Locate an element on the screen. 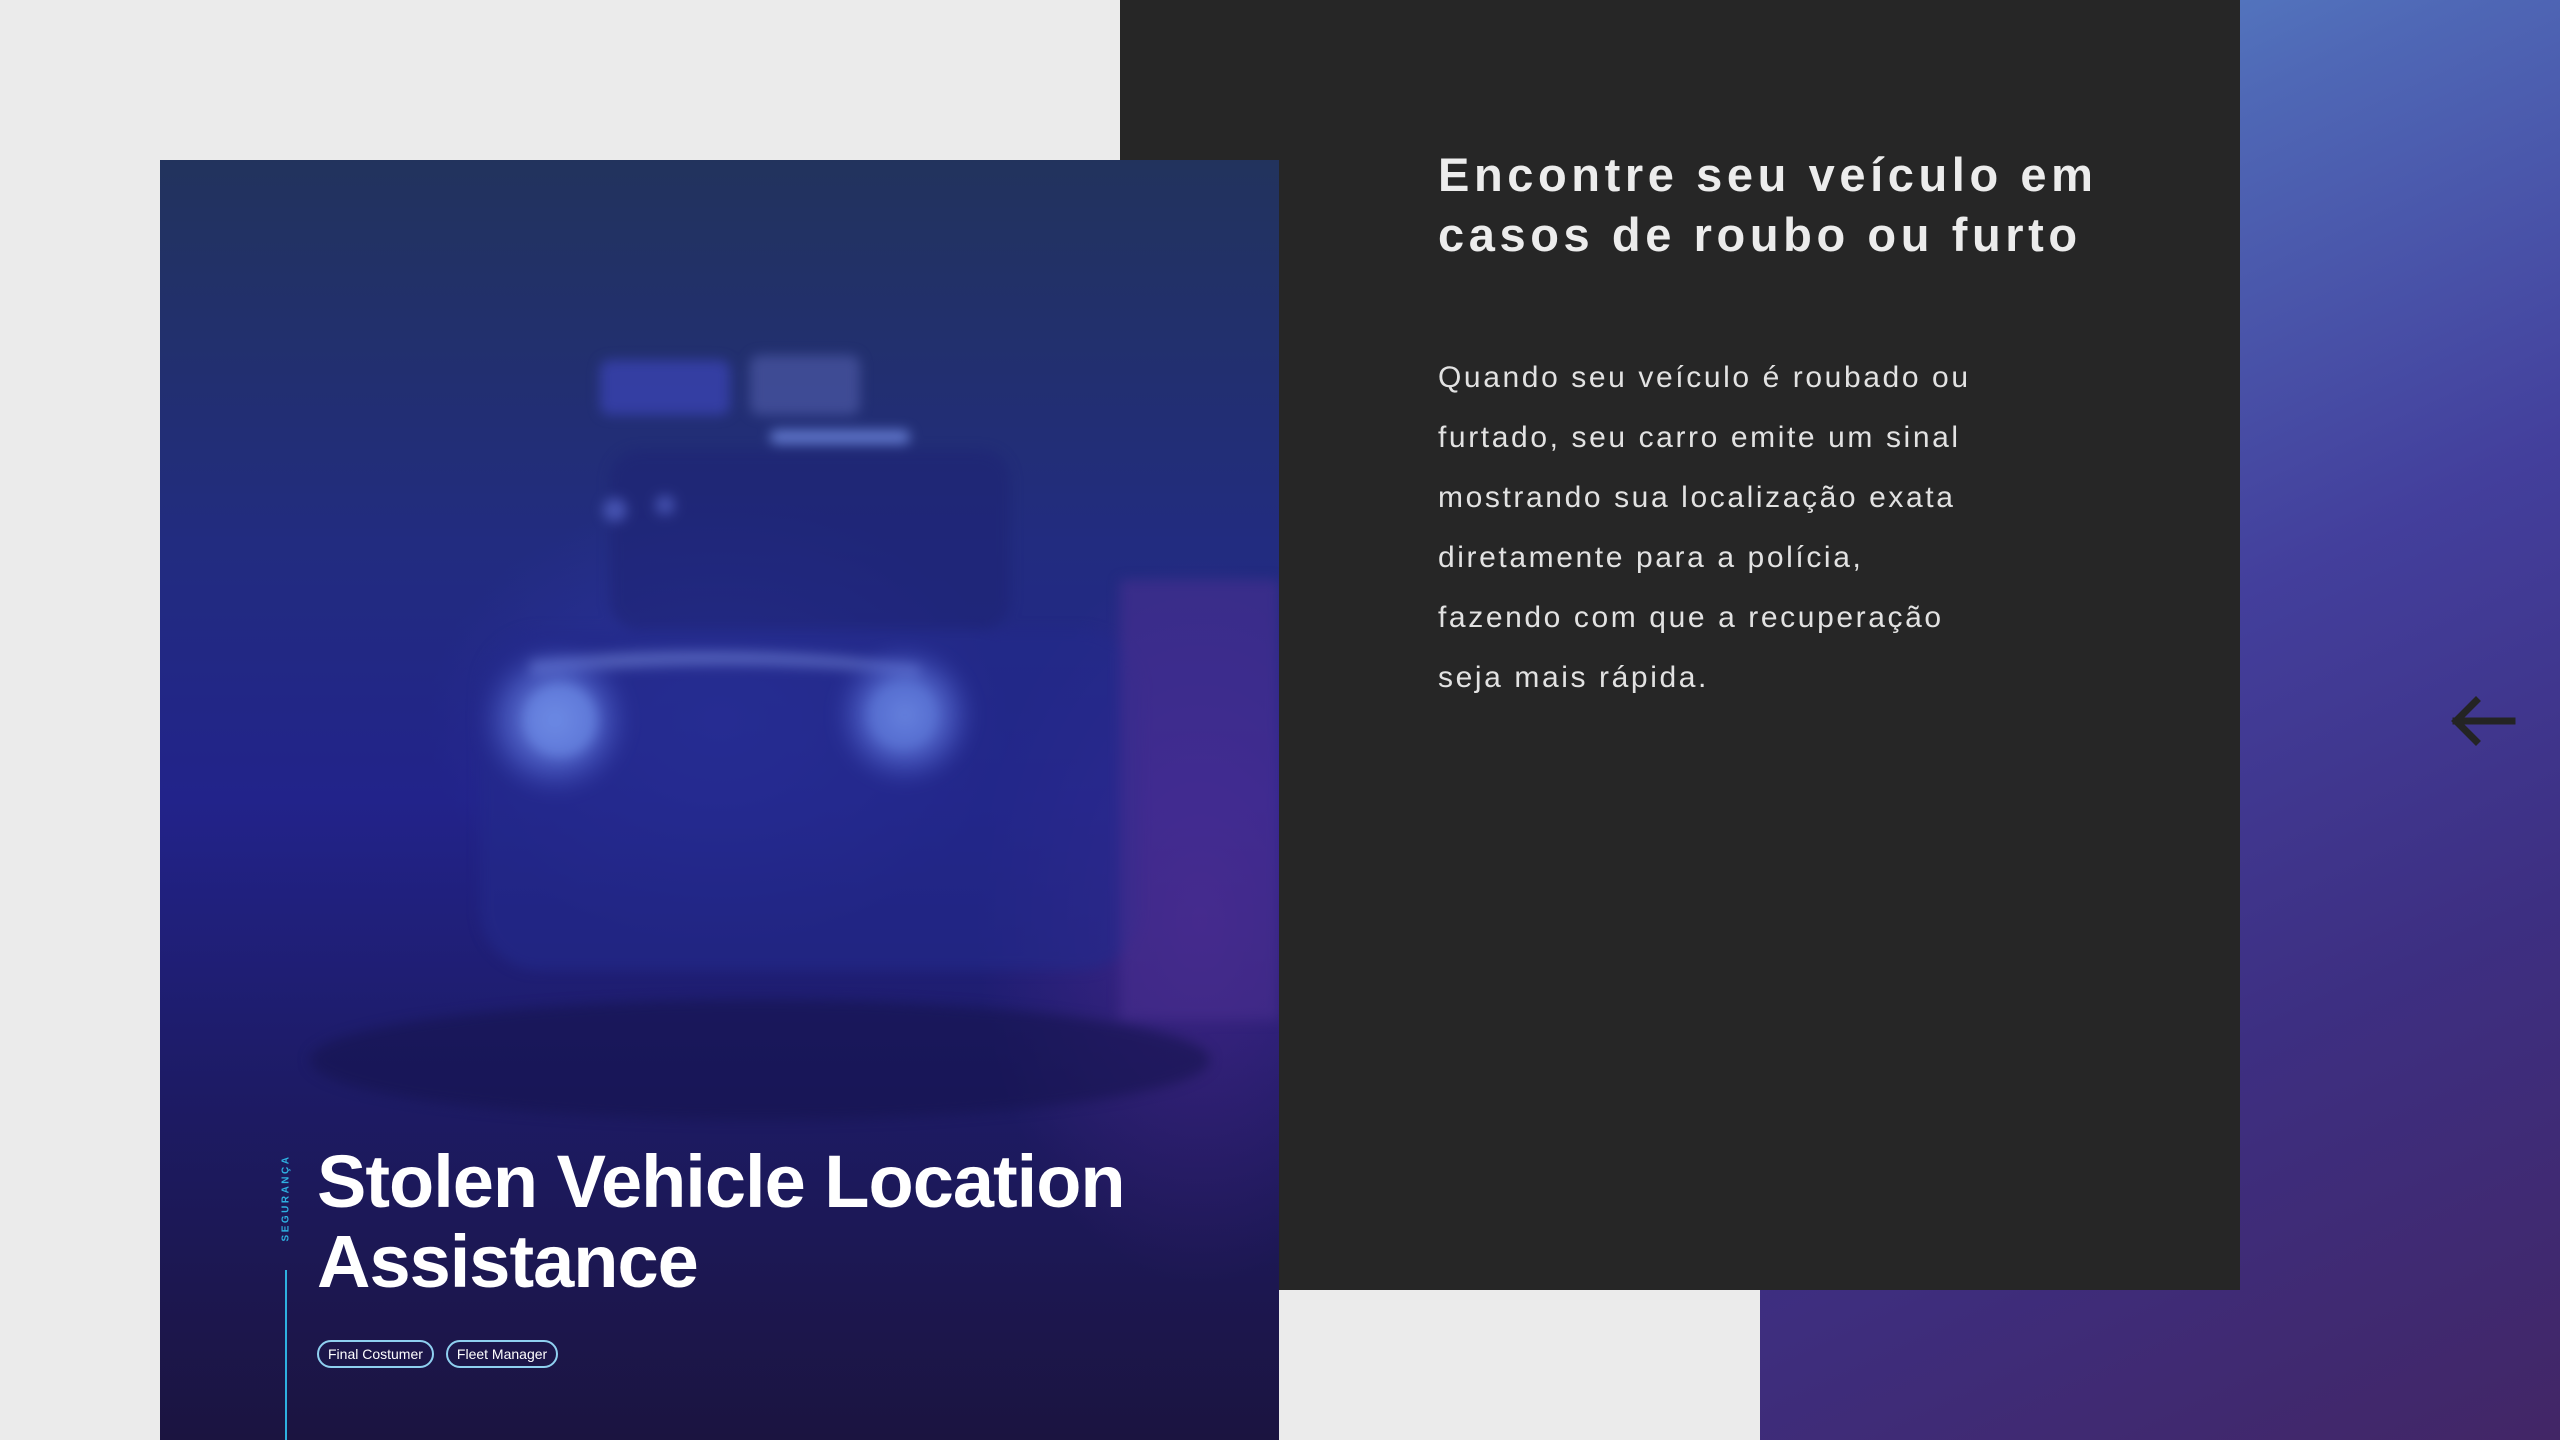  audience-tags: Final Costumer Fleet Manager is located at coordinates (438, 1354).